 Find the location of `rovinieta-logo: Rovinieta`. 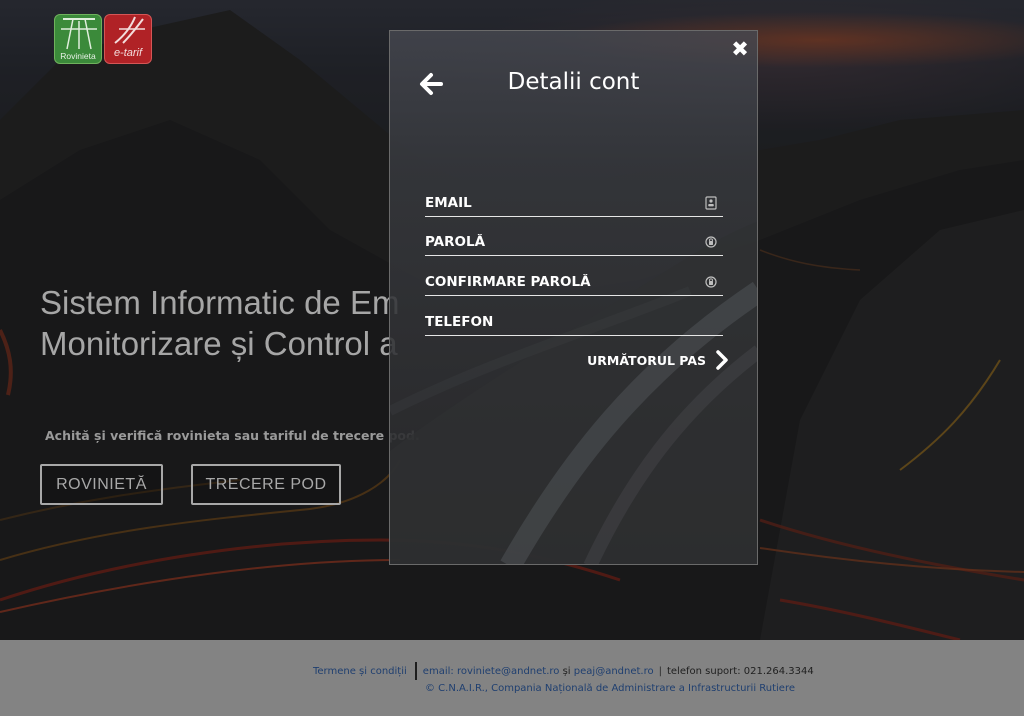

rovinieta-logo: Rovinieta is located at coordinates (78, 39).